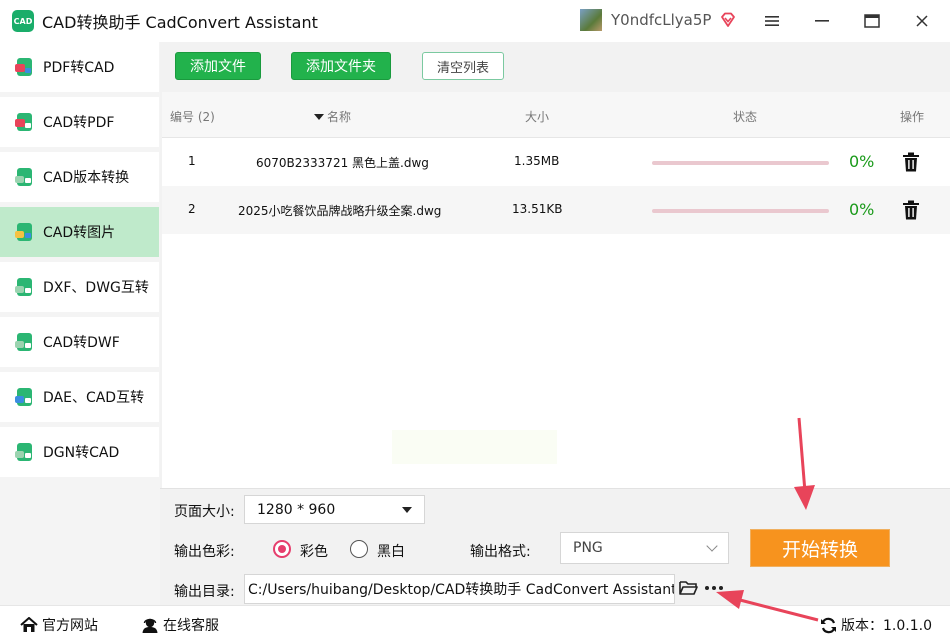 This screenshot has width=950, height=640. What do you see at coordinates (192, 117) in the screenshot?
I see `col-index-header: 编号 (2)` at bounding box center [192, 117].